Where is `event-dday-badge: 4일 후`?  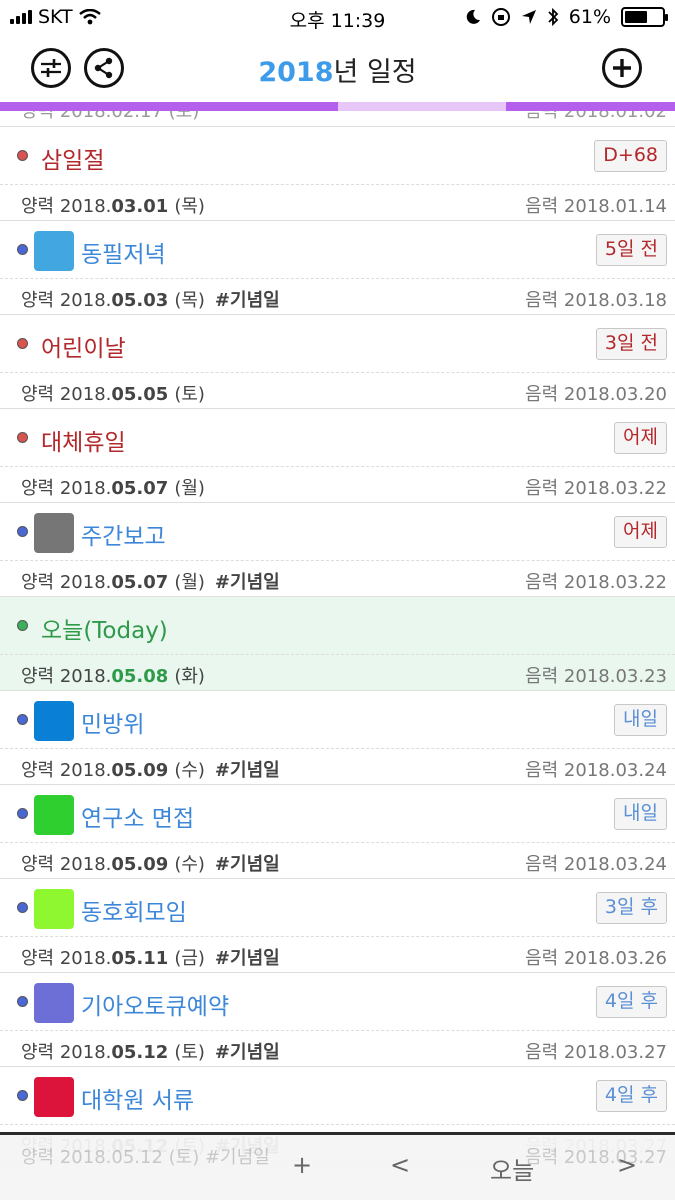 event-dday-badge: 4일 후 is located at coordinates (631, 1096).